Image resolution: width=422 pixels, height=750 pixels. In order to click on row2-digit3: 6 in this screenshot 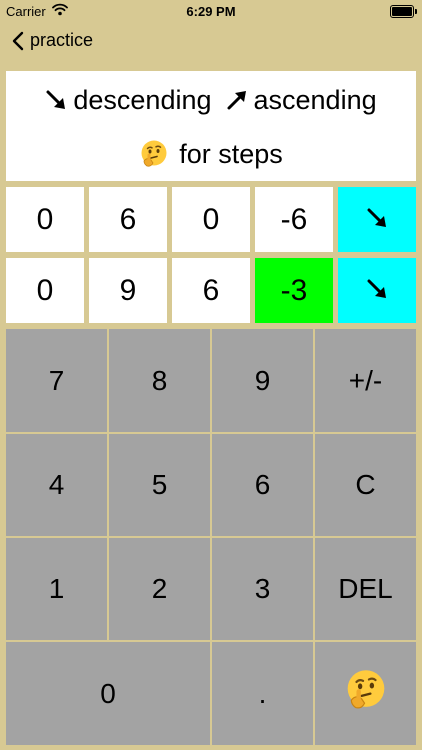, I will do `click(211, 290)`.